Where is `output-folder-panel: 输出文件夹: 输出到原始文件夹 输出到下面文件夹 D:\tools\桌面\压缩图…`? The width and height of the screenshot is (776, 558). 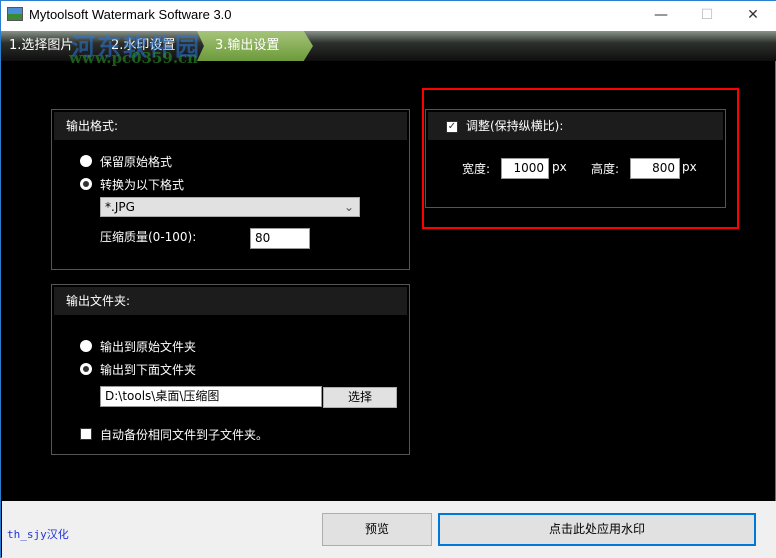 output-folder-panel: 输出文件夹: 输出到原始文件夹 输出到下面文件夹 D:\tools\桌面\压缩图… is located at coordinates (230, 369).